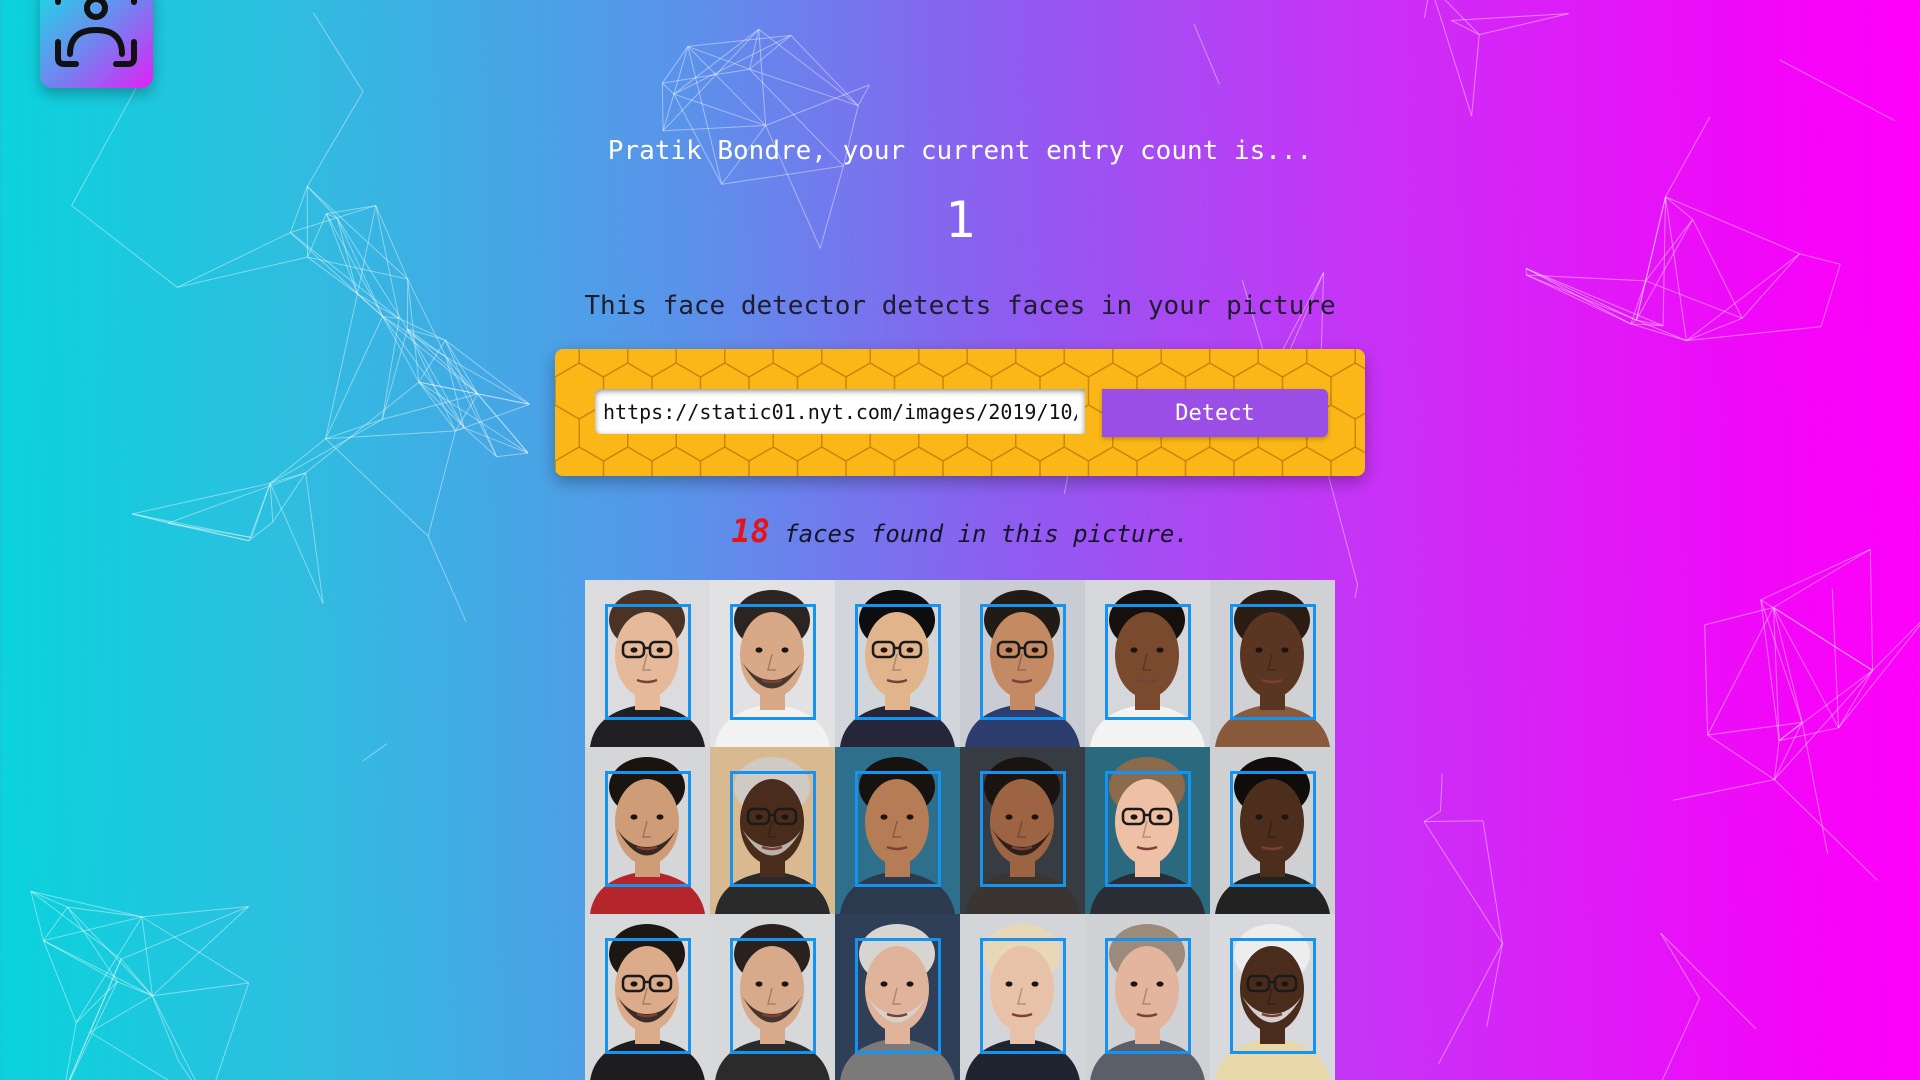 This screenshot has width=1920, height=1080. Describe the element at coordinates (96, 44) in the screenshot. I see `app-logo` at that location.